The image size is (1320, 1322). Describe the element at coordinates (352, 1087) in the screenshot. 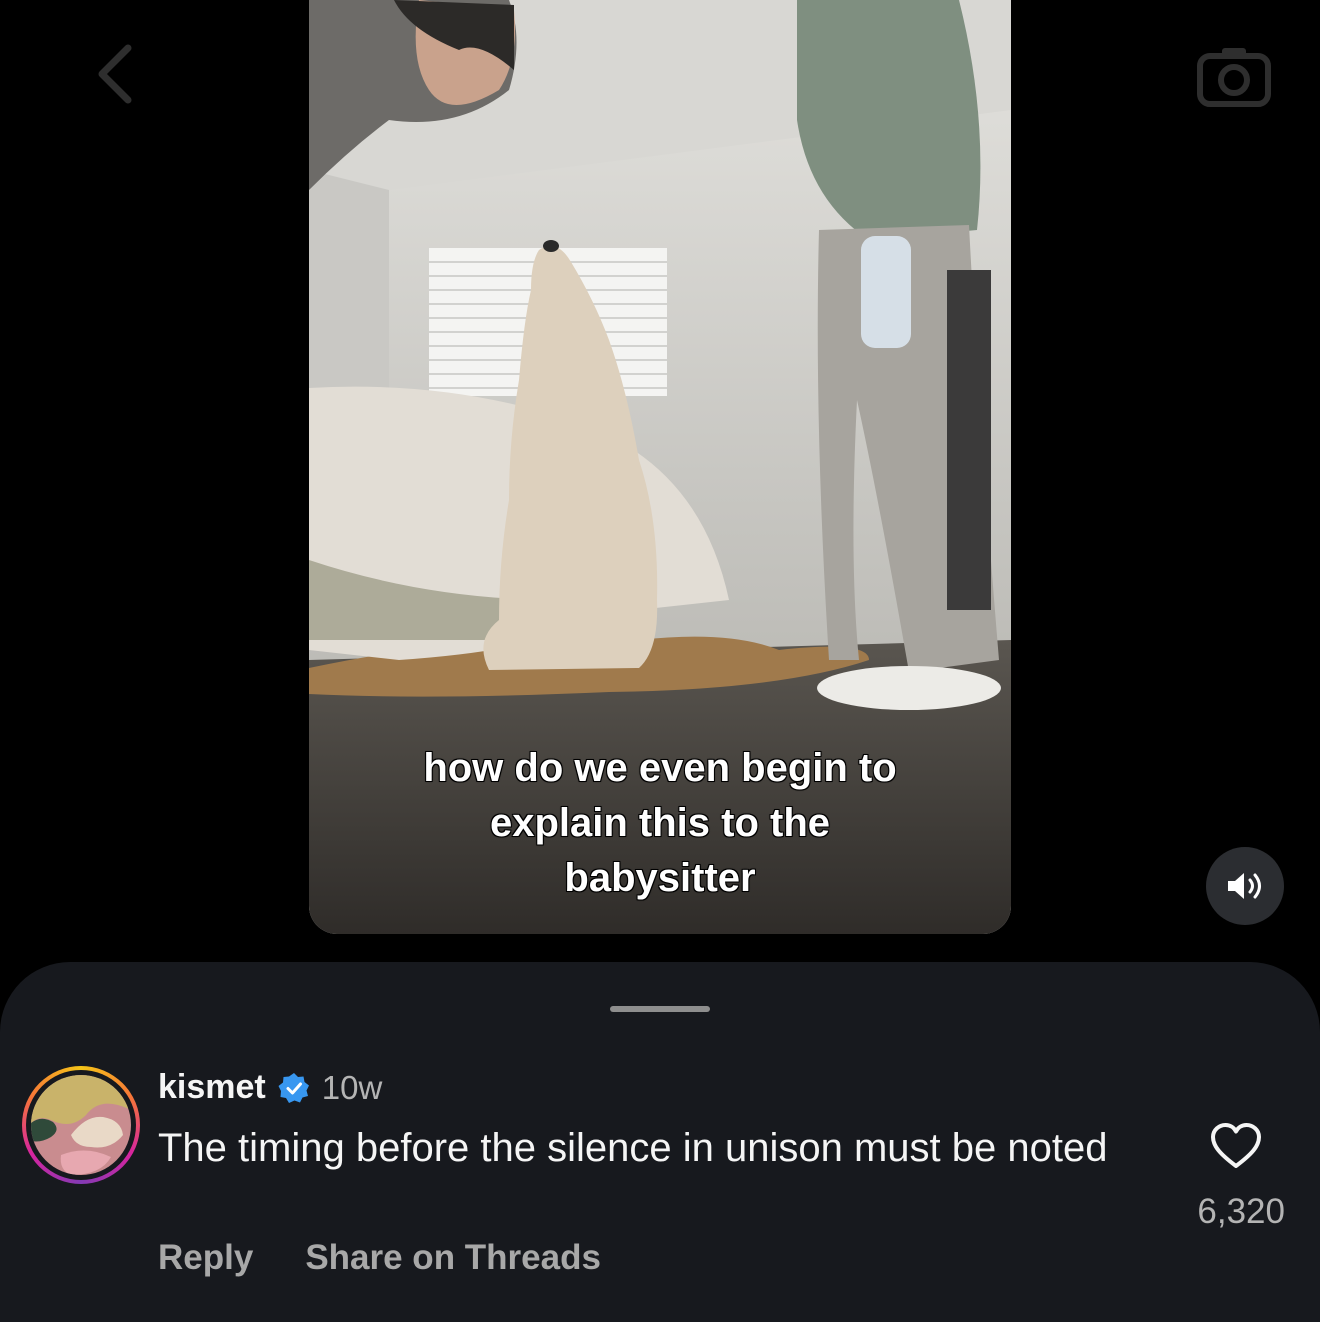

I see `comment-time: 10w` at that location.